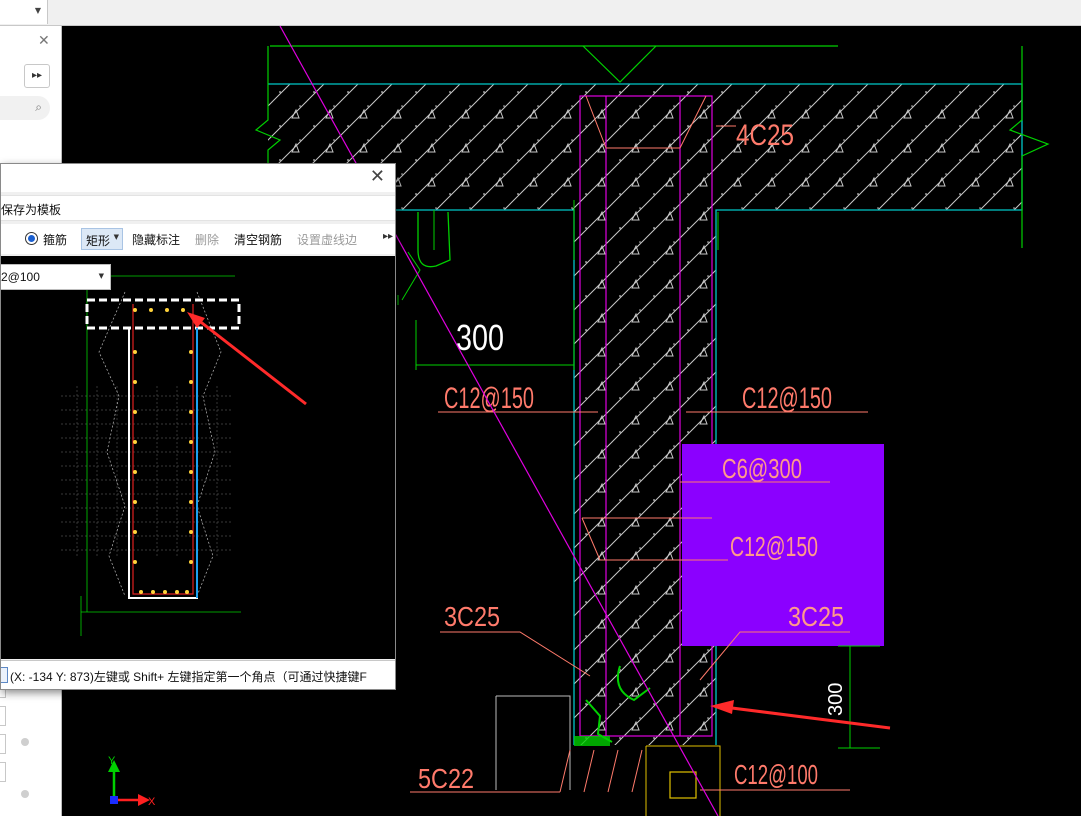 The width and height of the screenshot is (1081, 816). What do you see at coordinates (198, 178) in the screenshot?
I see `dialog-titlebar: ✕` at bounding box center [198, 178].